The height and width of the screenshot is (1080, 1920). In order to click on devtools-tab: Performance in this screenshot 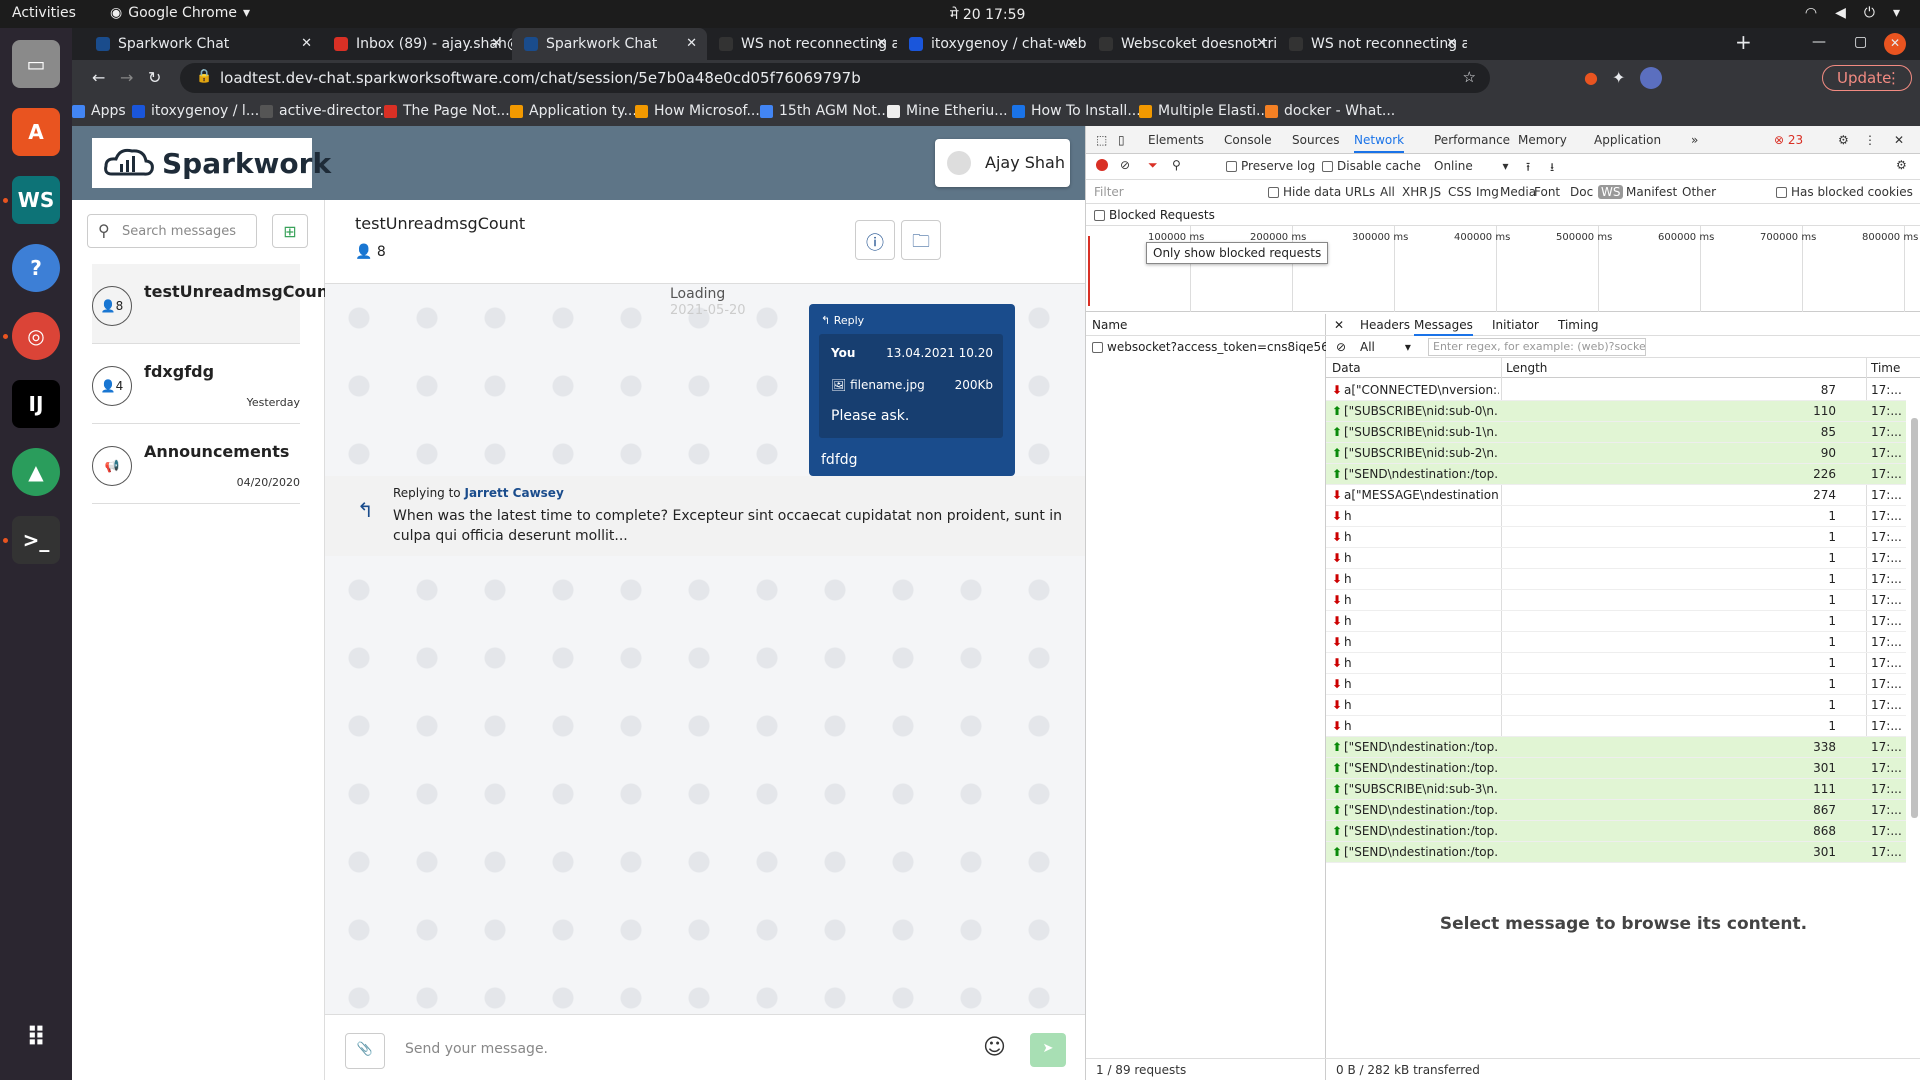, I will do `click(1472, 140)`.